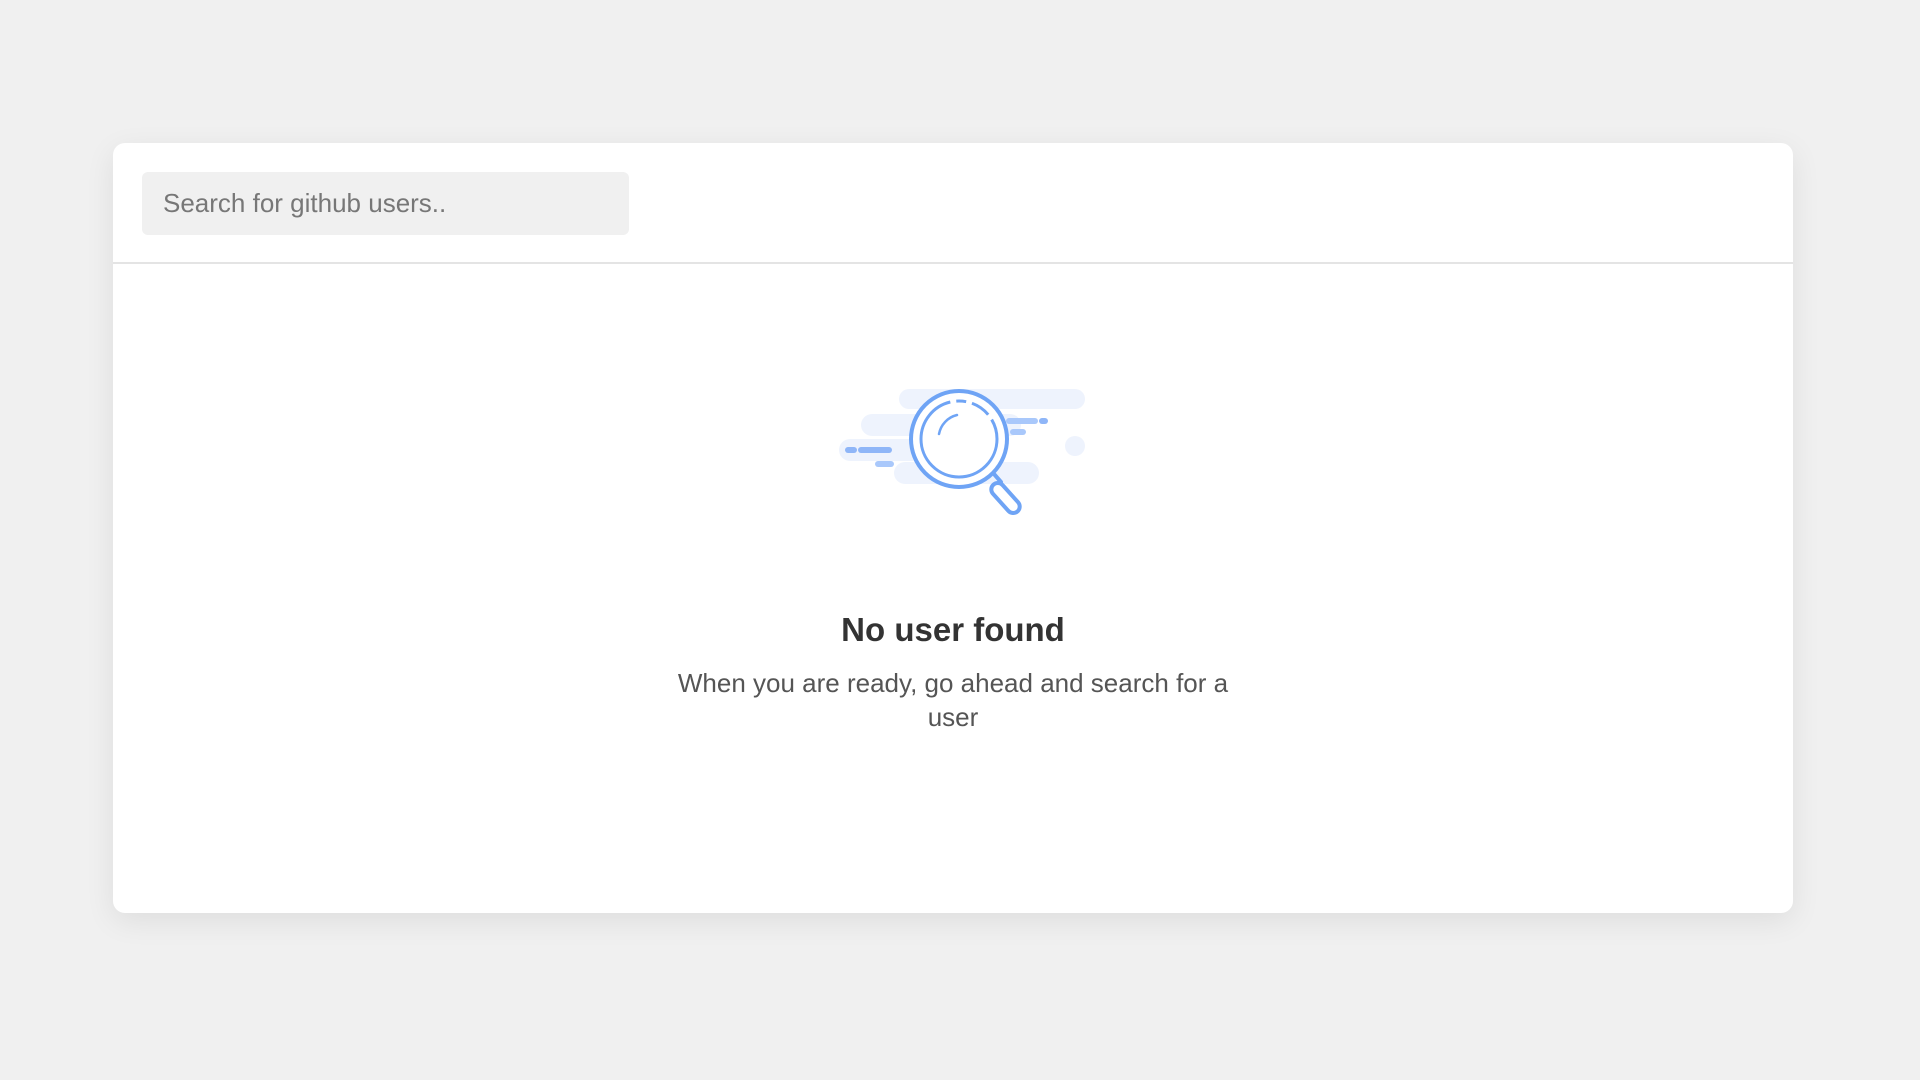  I want to click on magnifier, so click(965, 452).